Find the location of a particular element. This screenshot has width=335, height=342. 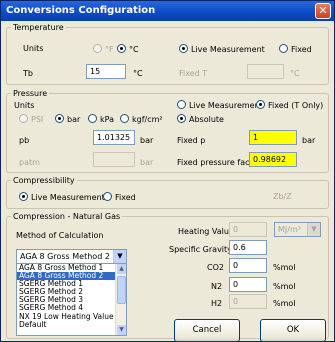

pressure-unit-psi-radio: PSI is located at coordinates (31, 119).